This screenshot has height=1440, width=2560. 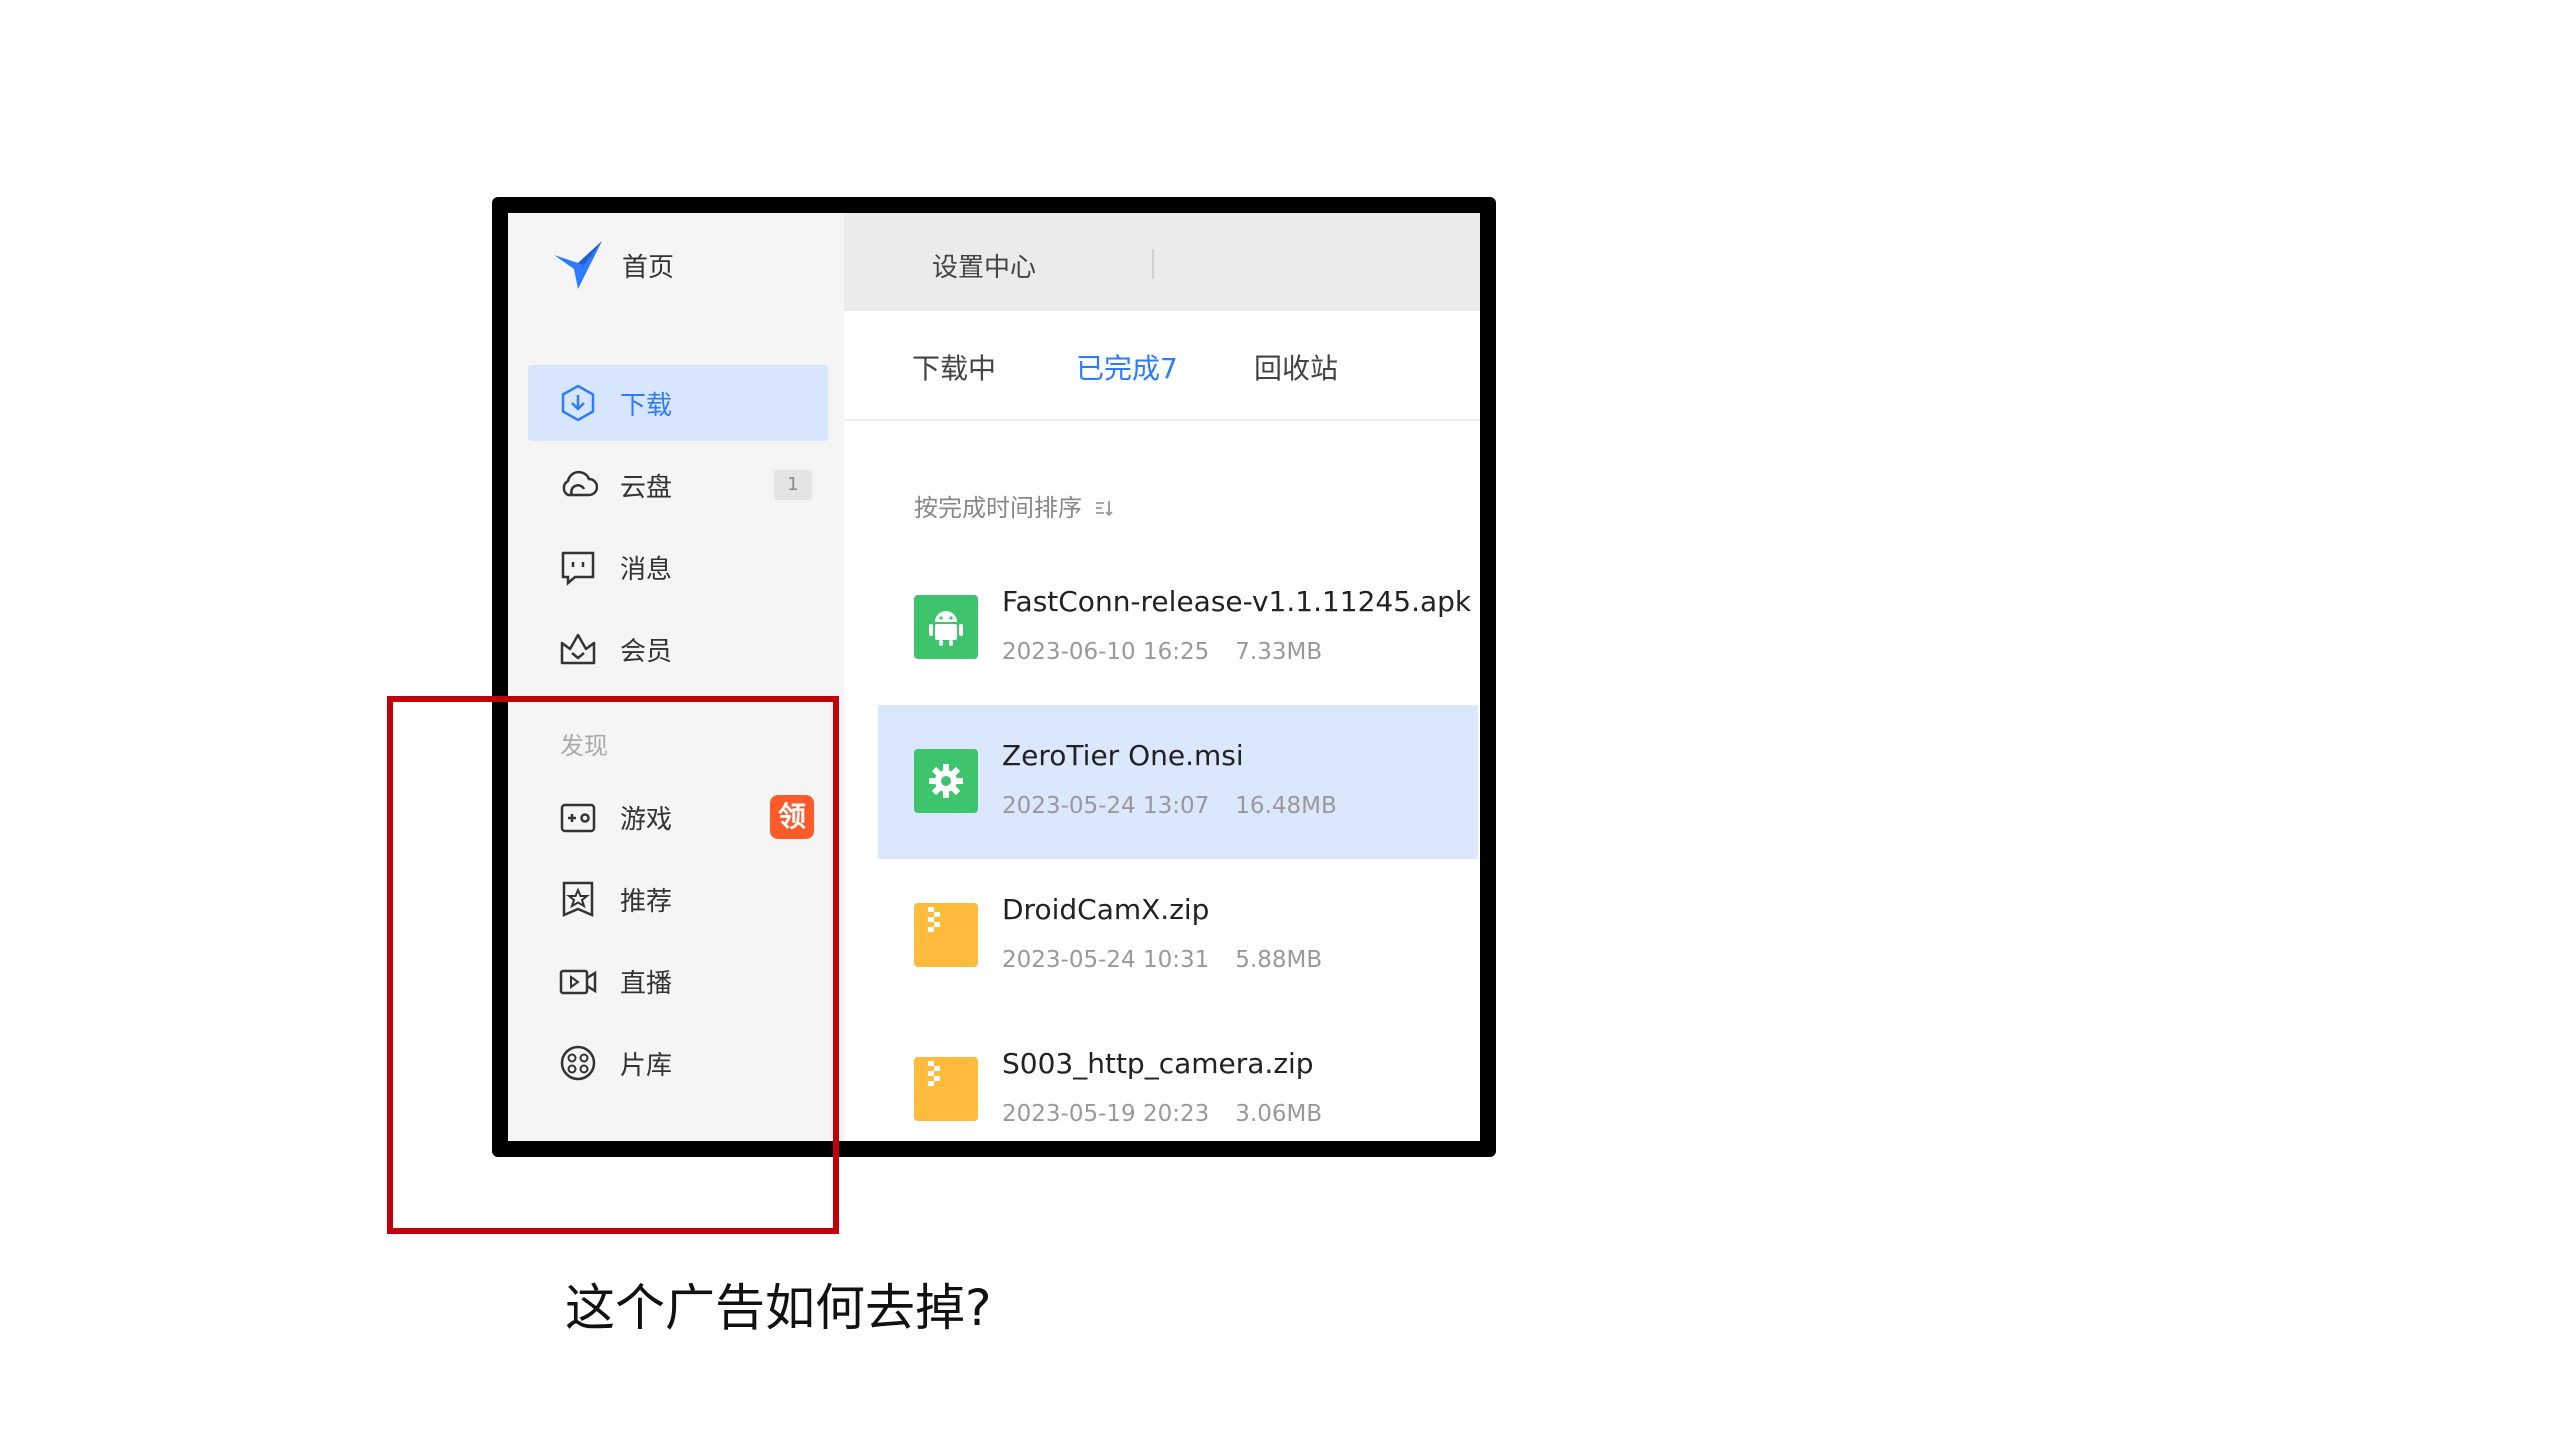 I want to click on file-name: DroidCamX.zip, so click(x=1106, y=909).